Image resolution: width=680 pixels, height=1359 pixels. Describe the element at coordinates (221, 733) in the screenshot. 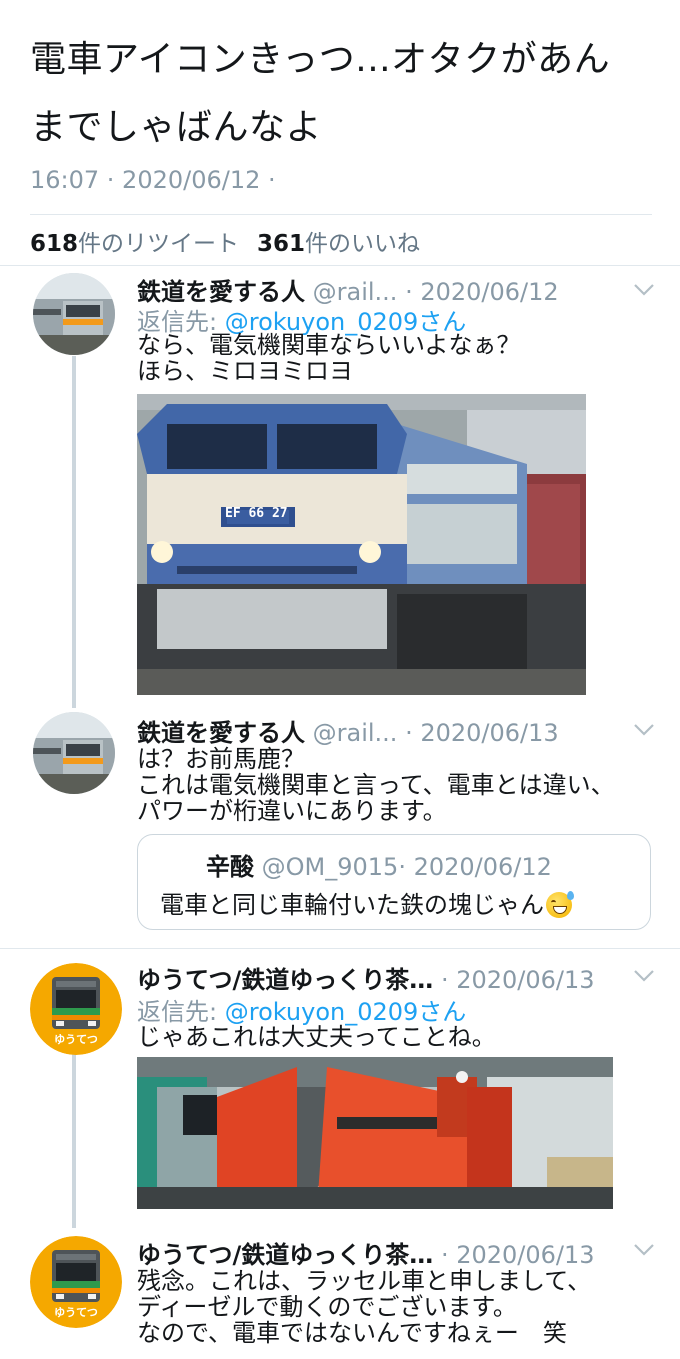

I see `author-name: 鉄道を愛する人` at that location.